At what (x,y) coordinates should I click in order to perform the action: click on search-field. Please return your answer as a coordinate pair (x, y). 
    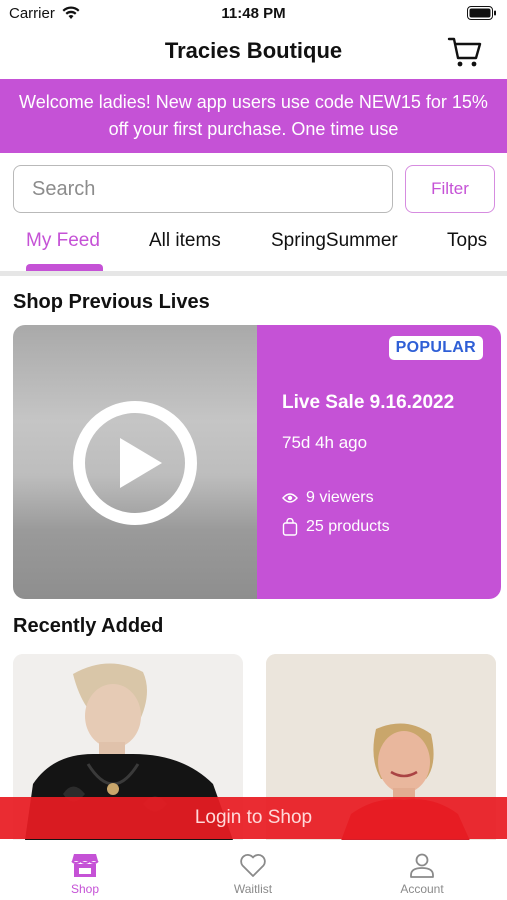
    Looking at the image, I should click on (203, 189).